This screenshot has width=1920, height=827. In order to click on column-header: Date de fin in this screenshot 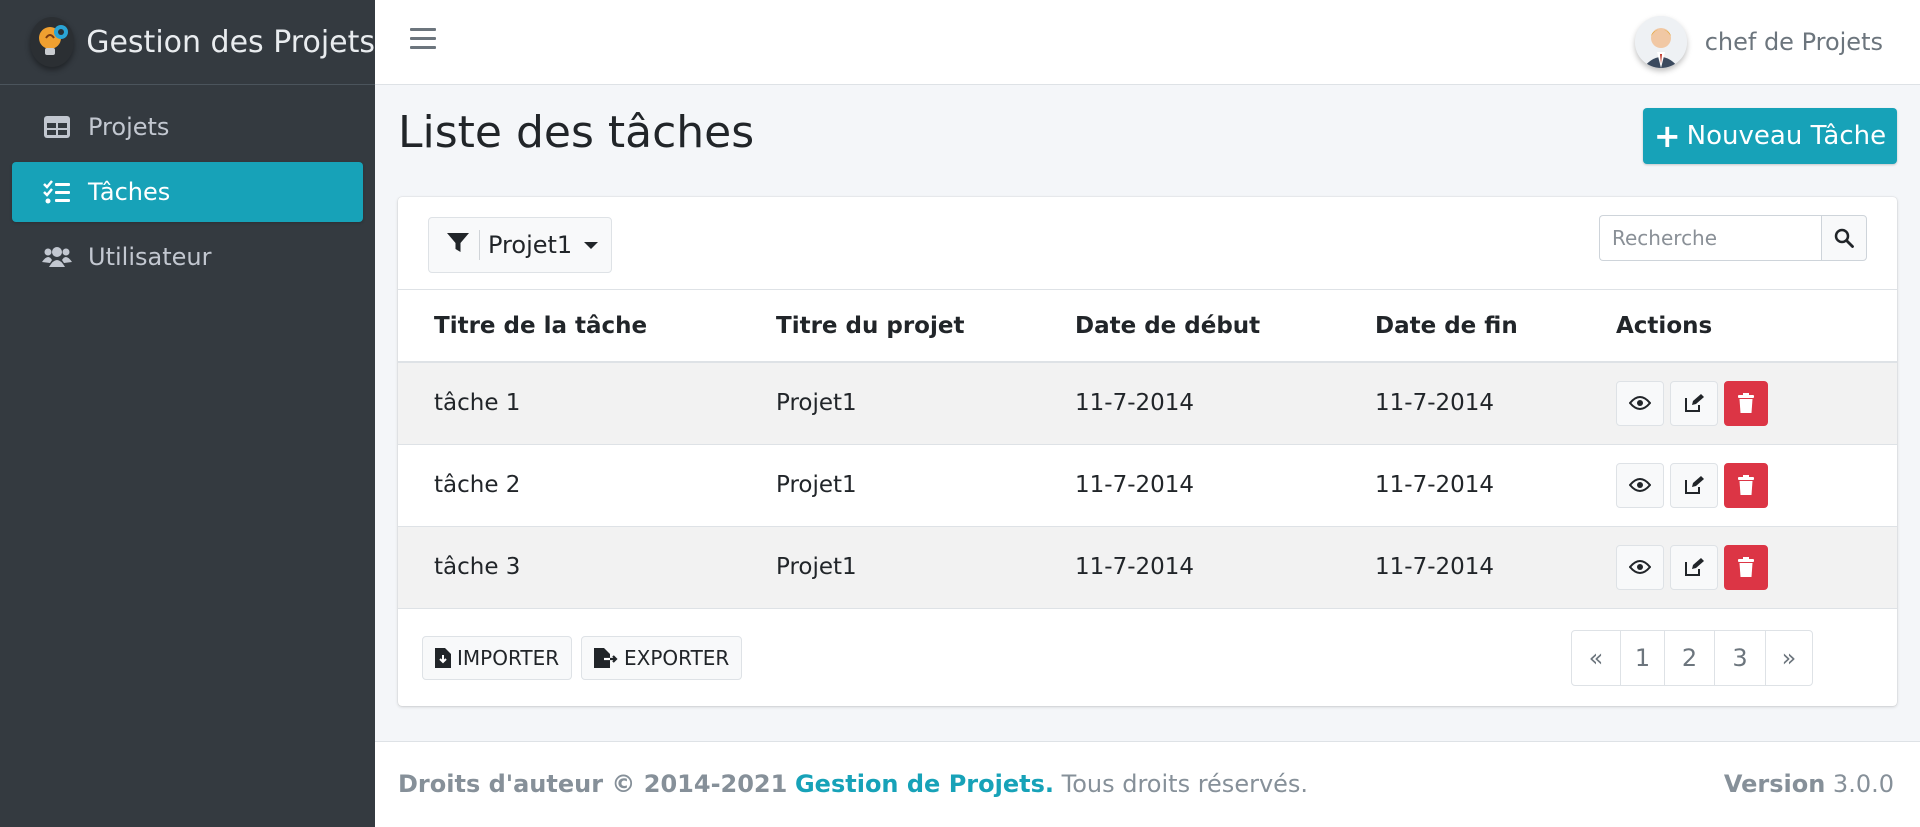, I will do `click(1459, 326)`.